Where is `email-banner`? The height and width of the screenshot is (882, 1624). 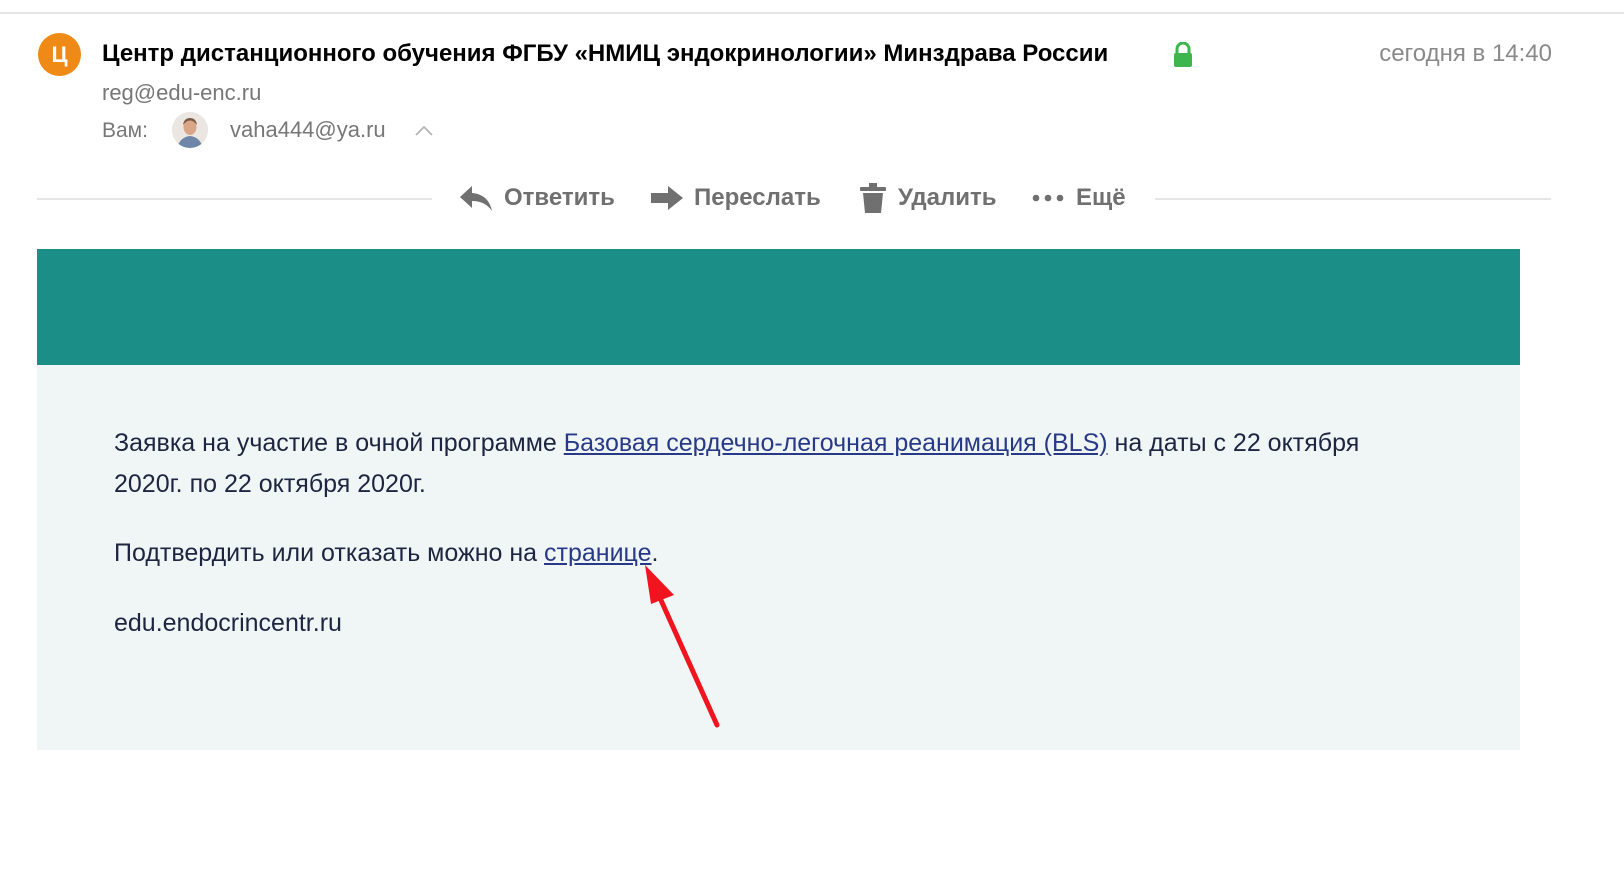 email-banner is located at coordinates (778, 307).